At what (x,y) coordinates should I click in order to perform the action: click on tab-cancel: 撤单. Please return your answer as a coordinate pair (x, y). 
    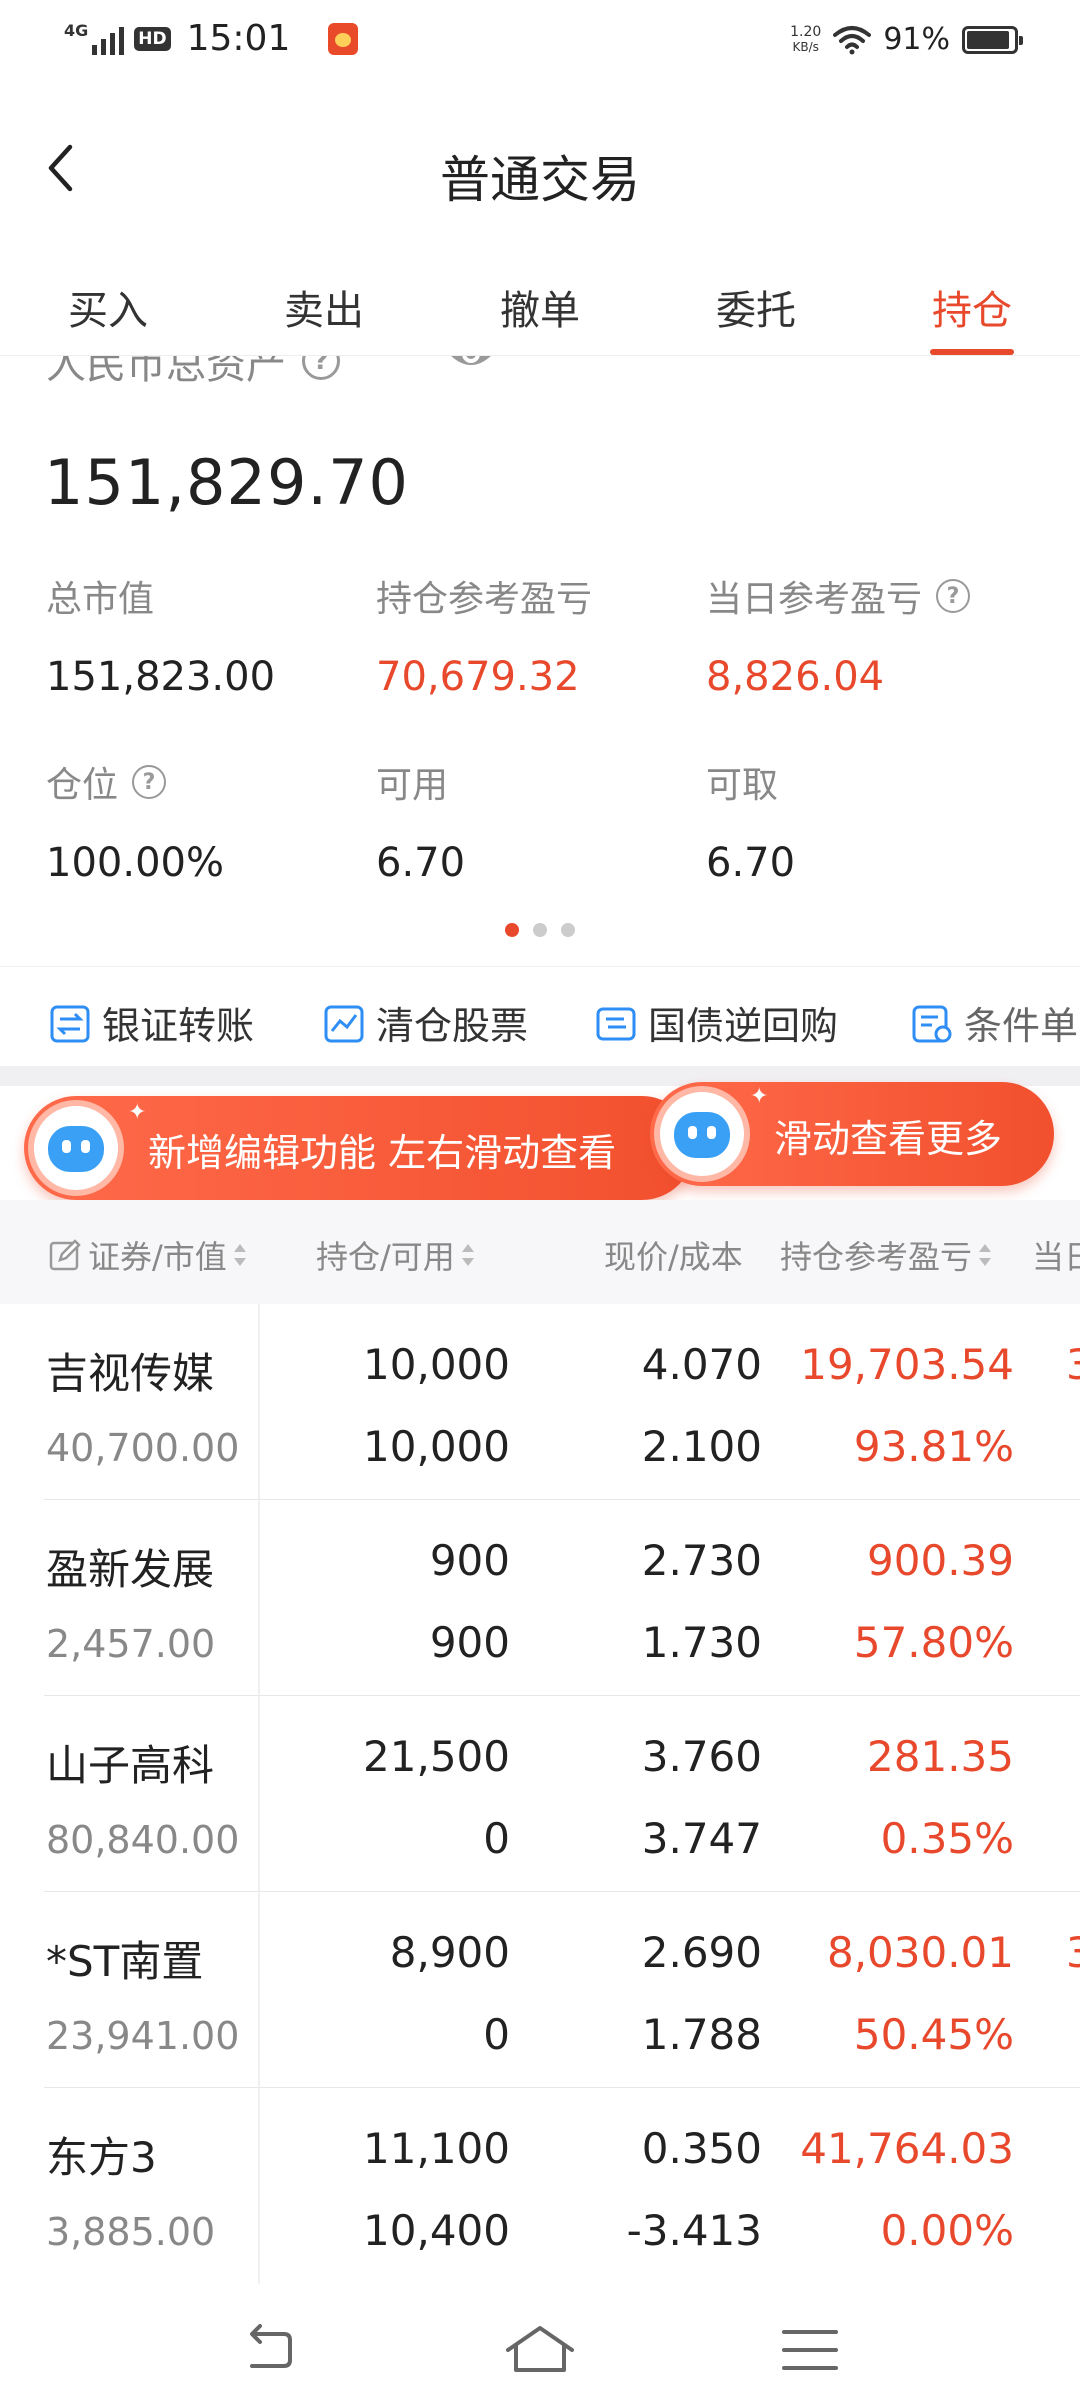
    Looking at the image, I should click on (540, 309).